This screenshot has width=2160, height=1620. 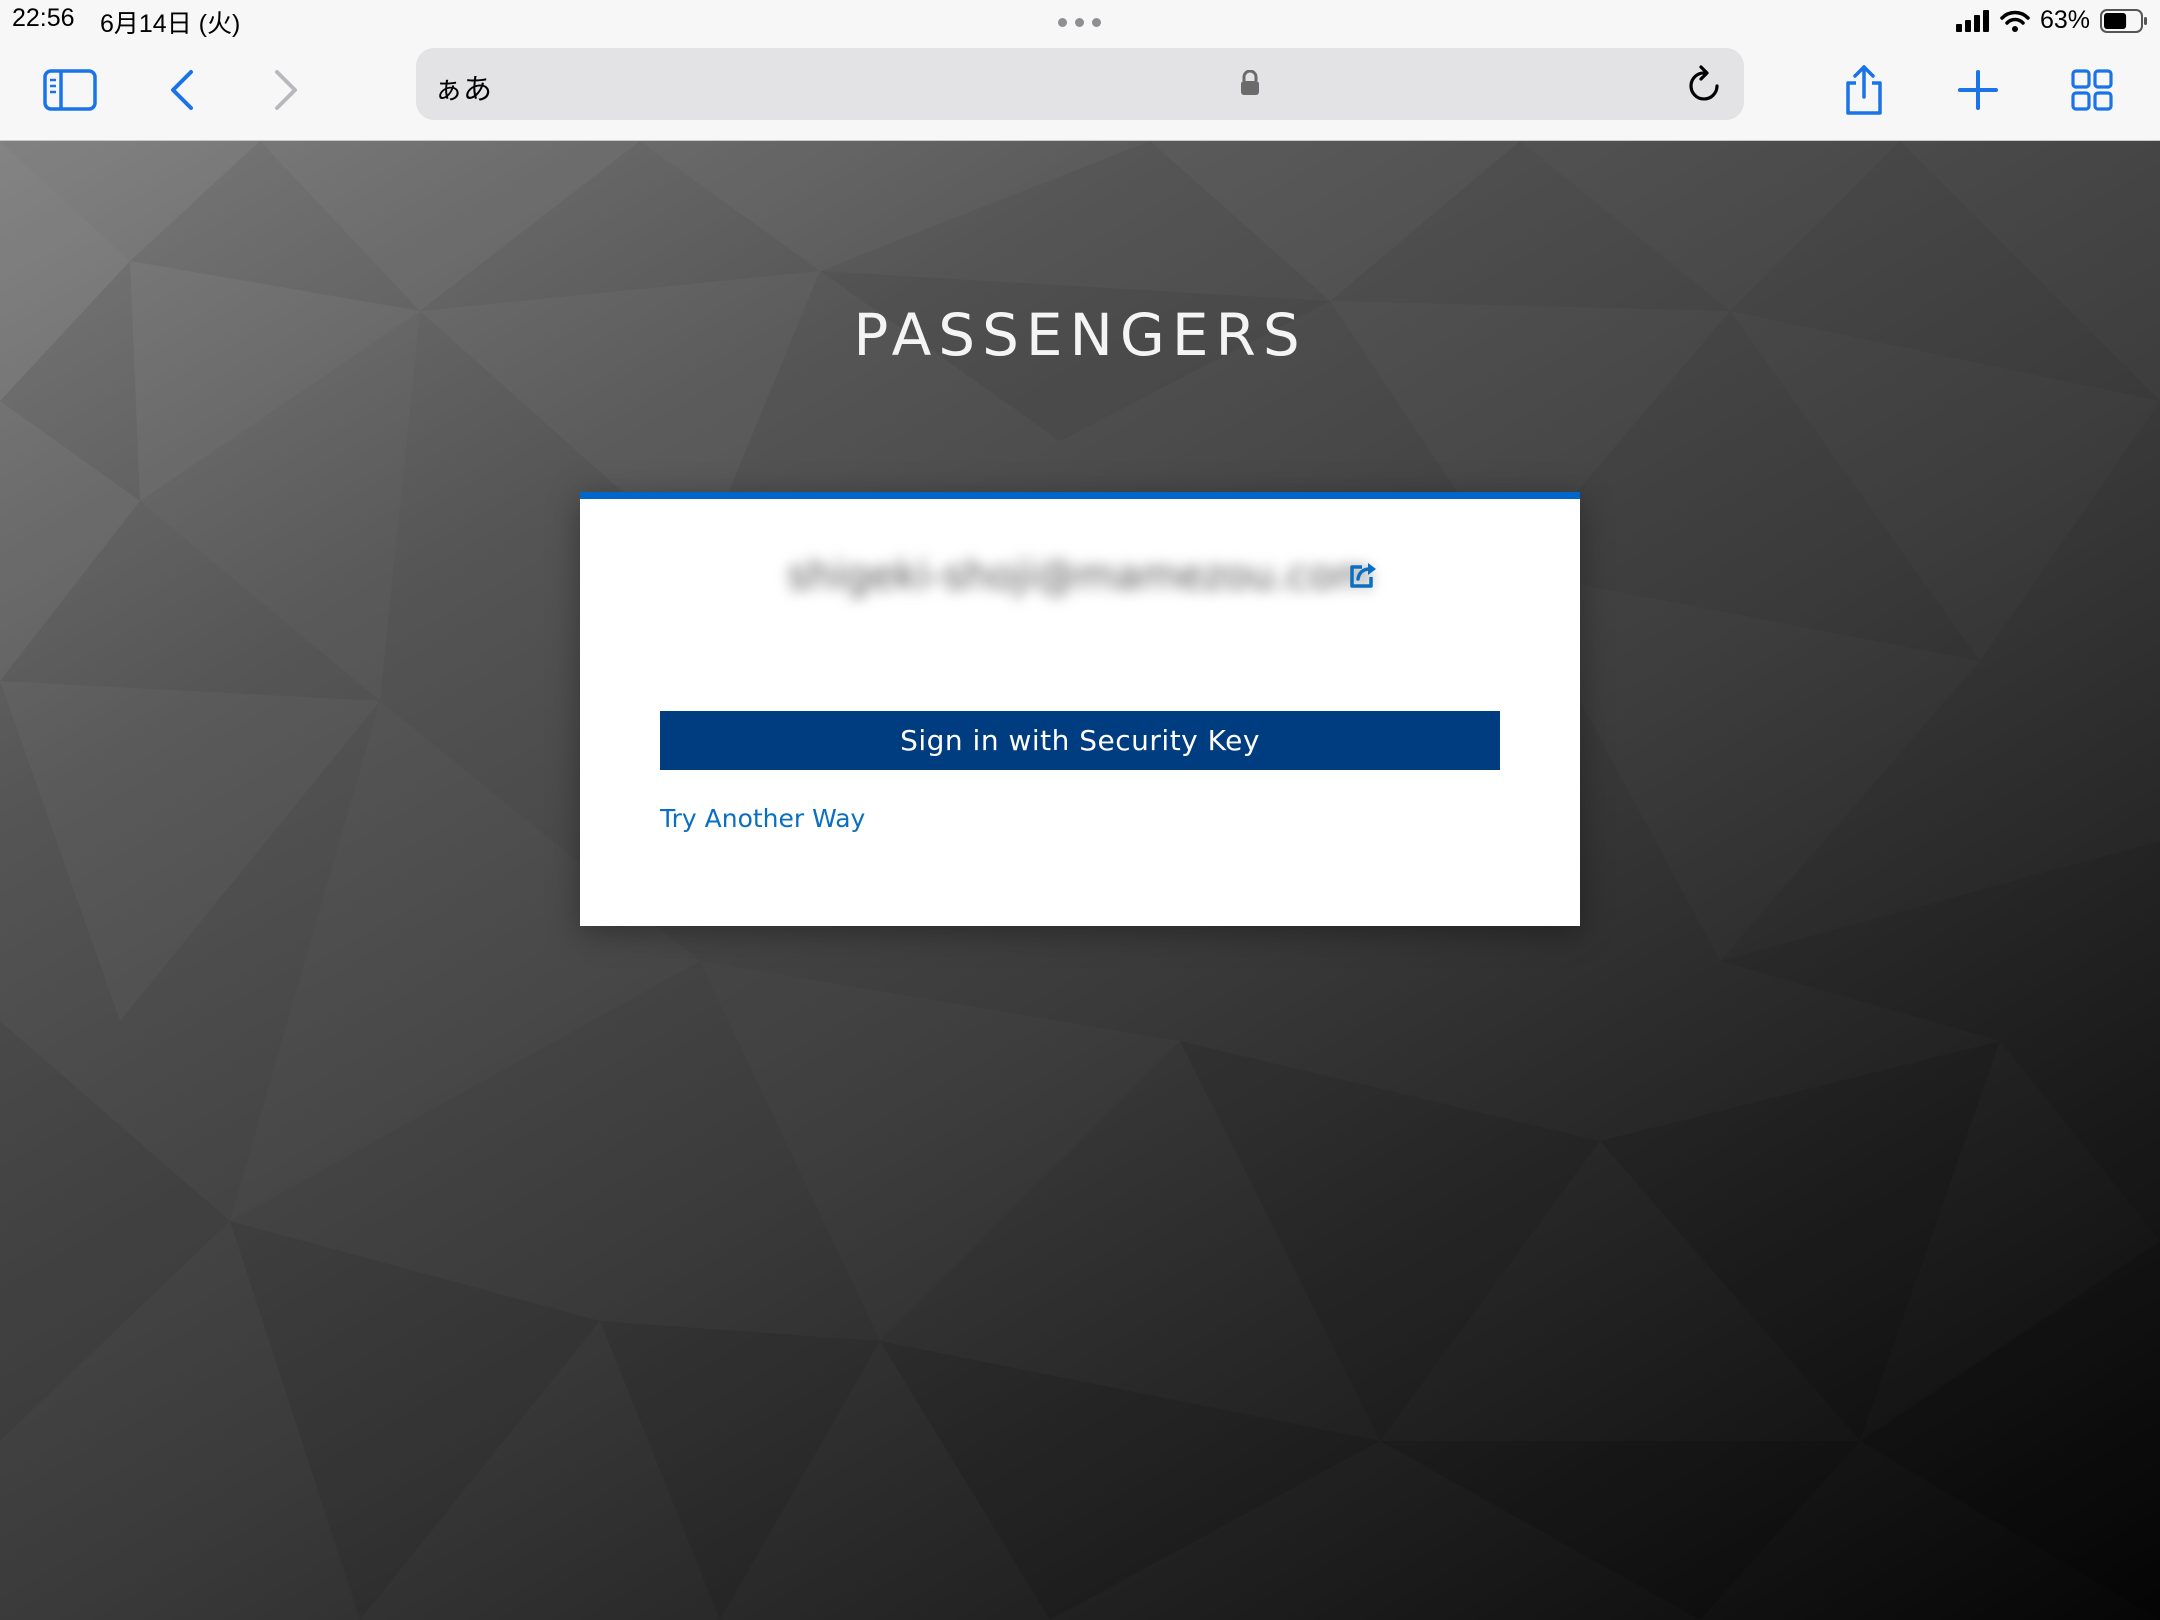 What do you see at coordinates (1080, 84) in the screenshot?
I see `address-bar: ぁあ` at bounding box center [1080, 84].